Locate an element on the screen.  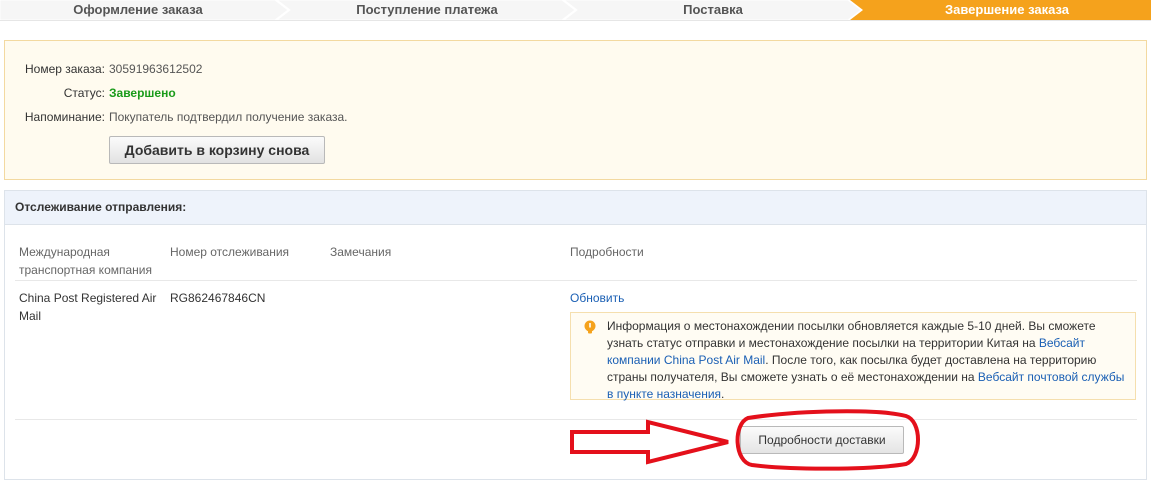
step-delivery: Поставка is located at coordinates (713, 9).